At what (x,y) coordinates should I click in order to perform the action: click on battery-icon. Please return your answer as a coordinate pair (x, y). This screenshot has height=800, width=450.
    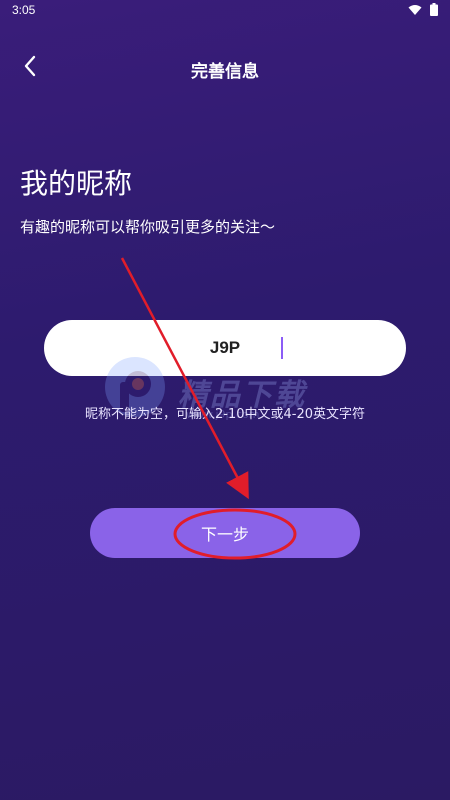
    Looking at the image, I should click on (434, 9).